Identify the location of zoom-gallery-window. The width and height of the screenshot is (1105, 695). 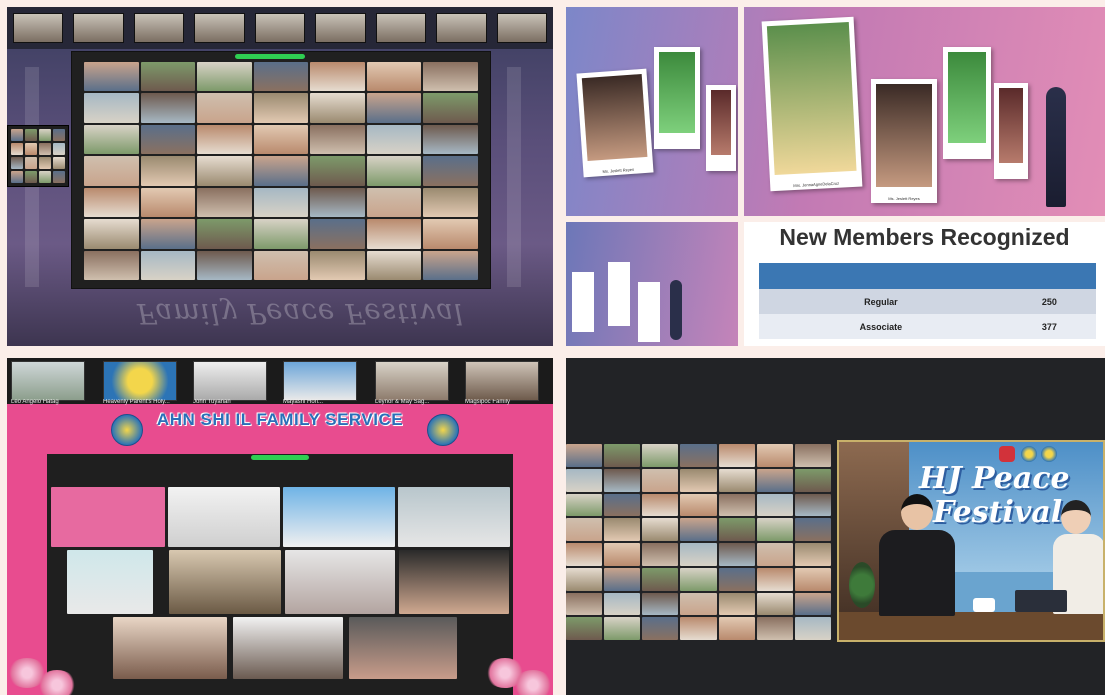
(281, 170).